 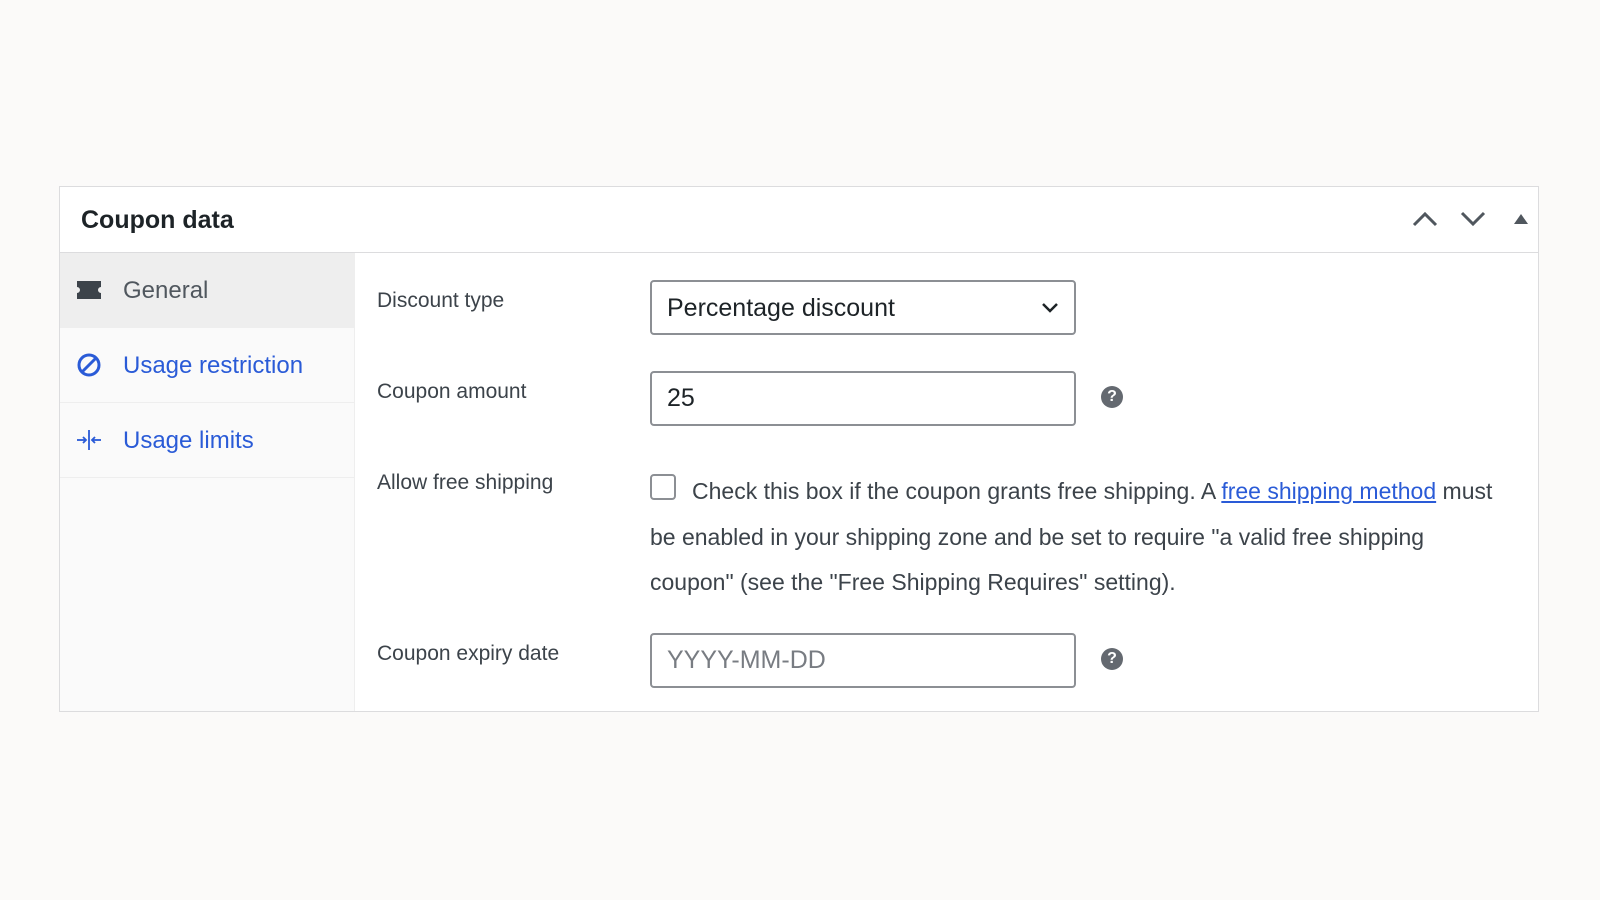 I want to click on limits-icon, so click(x=89, y=440).